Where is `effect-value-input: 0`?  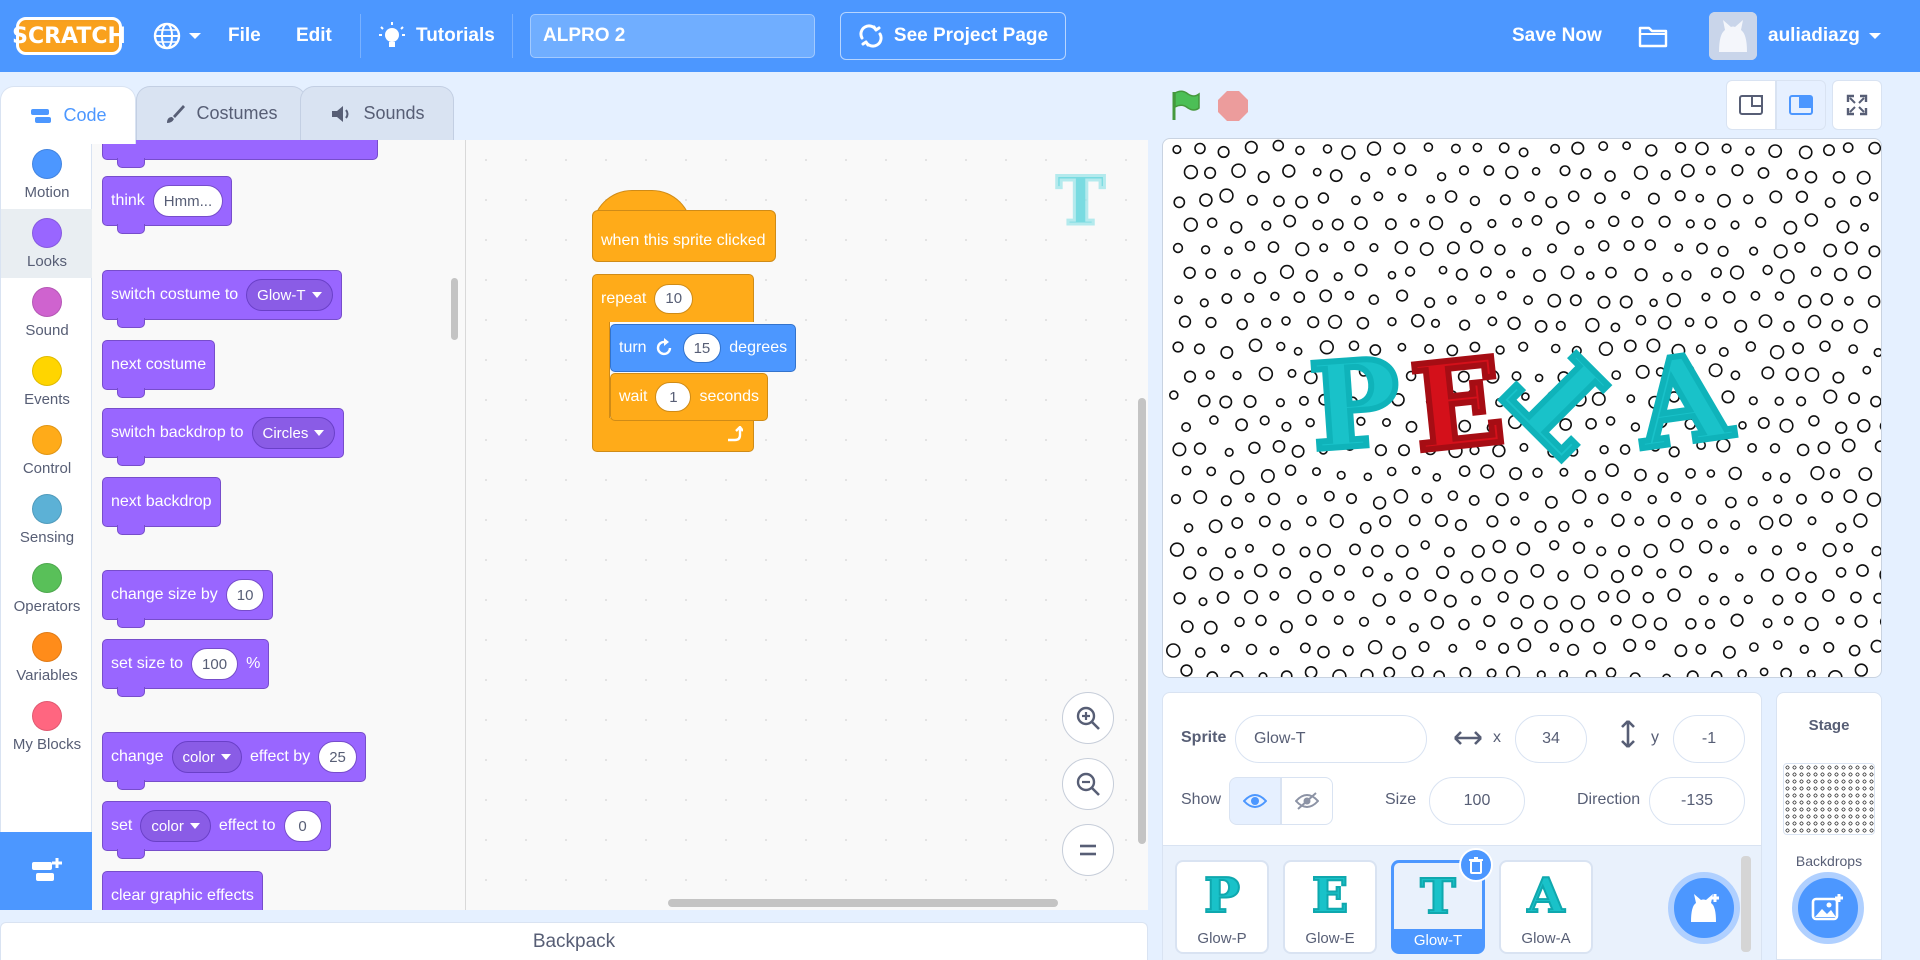
effect-value-input: 0 is located at coordinates (302, 826).